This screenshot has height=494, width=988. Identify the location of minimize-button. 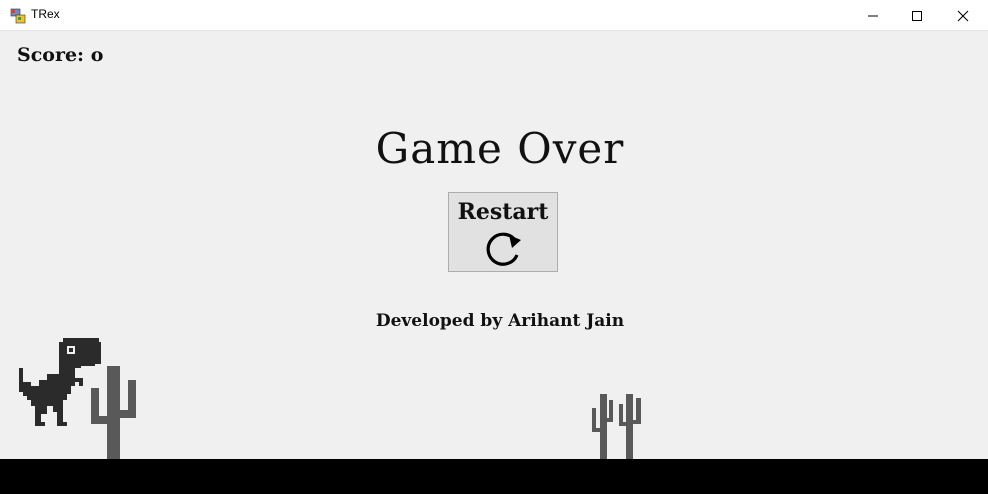
(873, 15).